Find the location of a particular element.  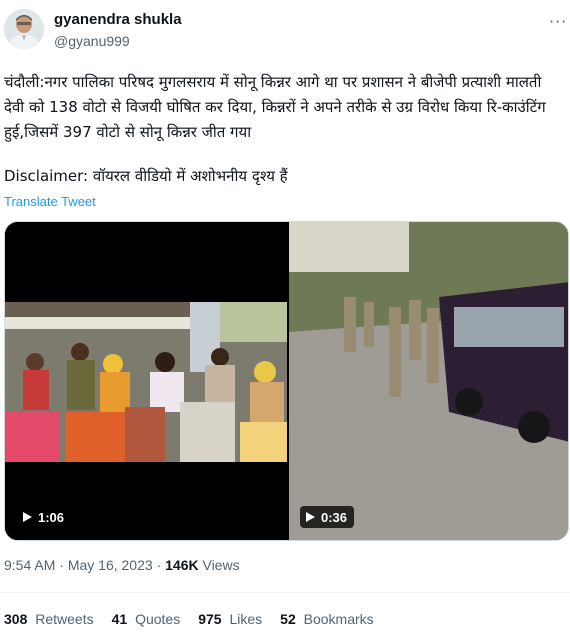

retweets-stat: 308 Retweets is located at coordinates (49, 619).